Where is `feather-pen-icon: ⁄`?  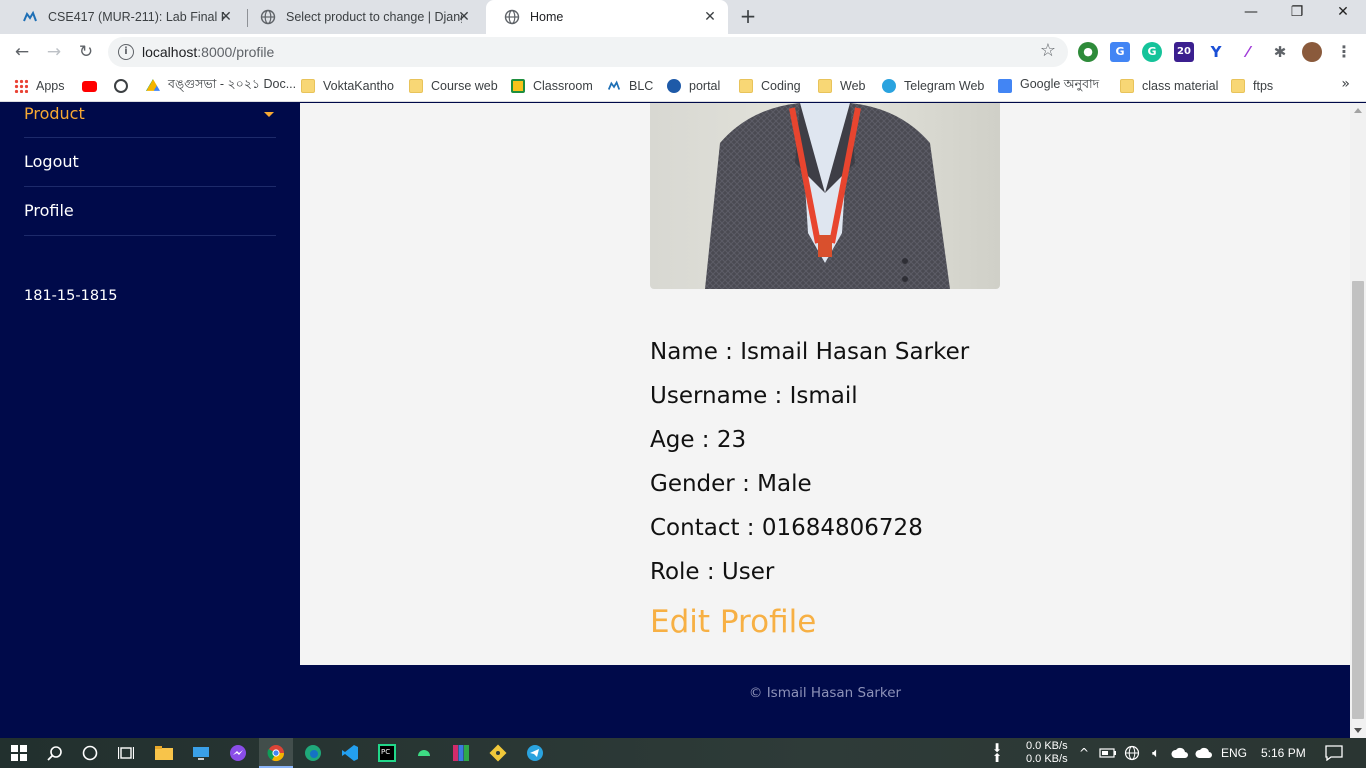
feather-pen-icon: ⁄ is located at coordinates (1248, 52).